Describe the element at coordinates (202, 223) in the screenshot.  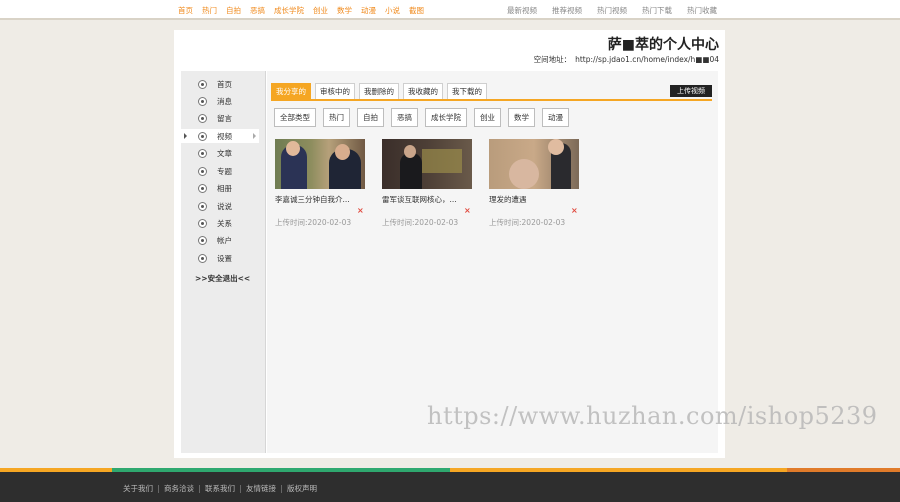
I see `relation-icon` at that location.